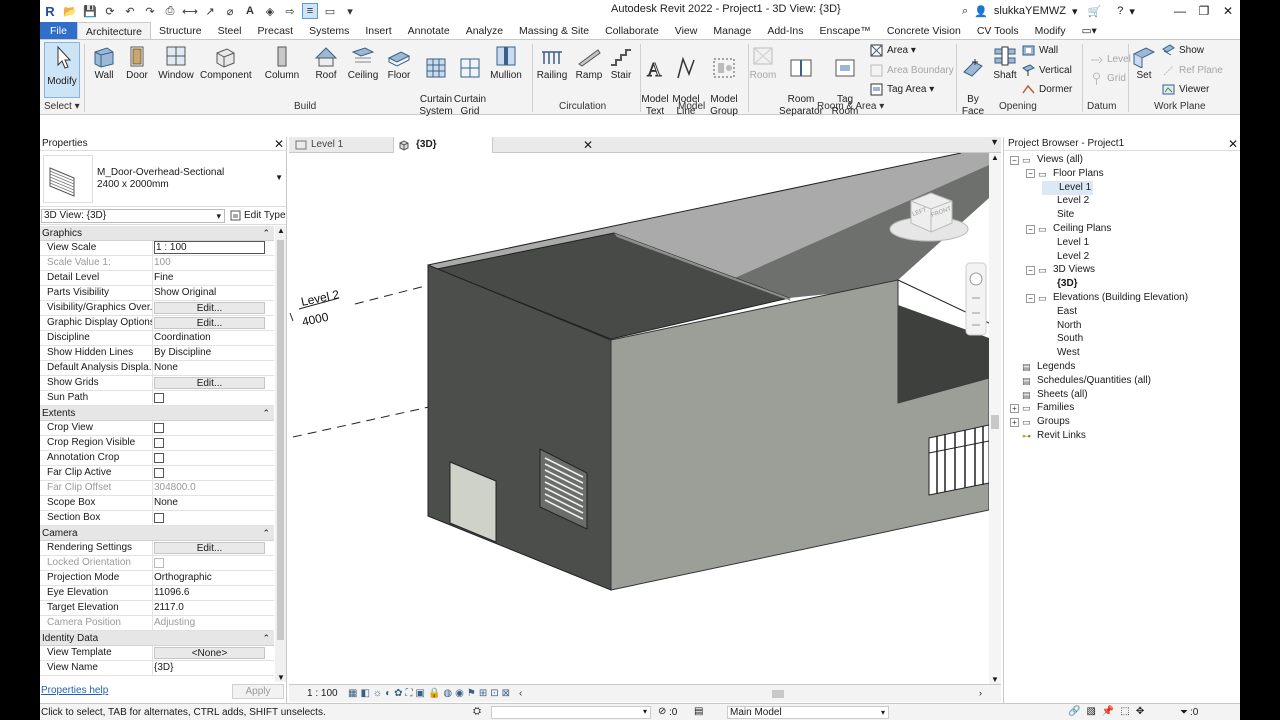  Describe the element at coordinates (1042, 408) in the screenshot. I see `browser-node: + ▭ Families` at that location.